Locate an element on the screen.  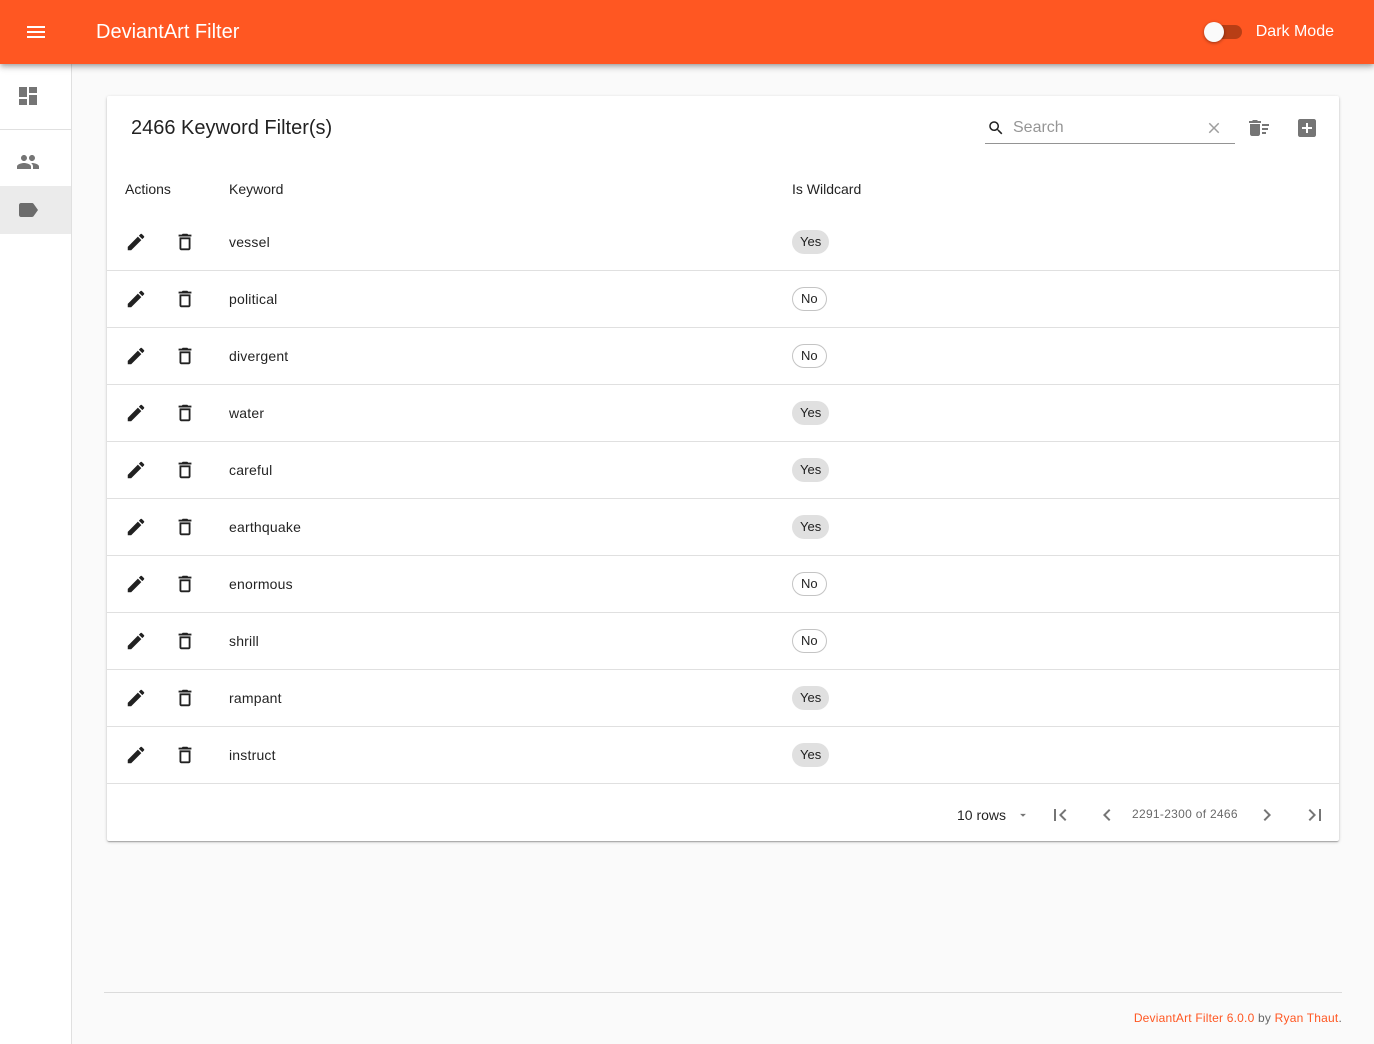
dark-mode-toggle: Dark Mode is located at coordinates (1268, 32).